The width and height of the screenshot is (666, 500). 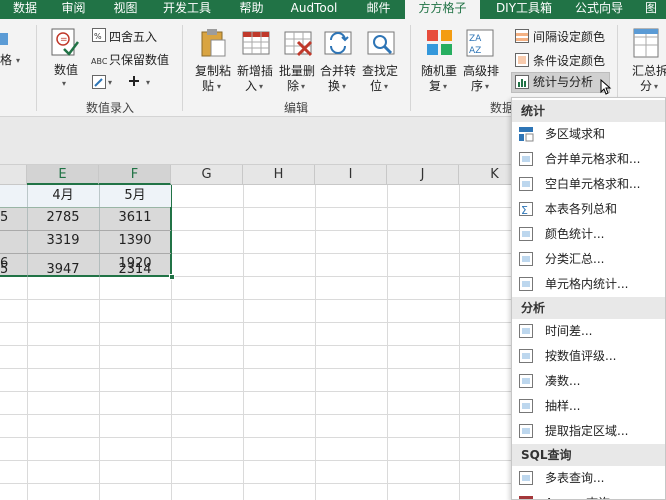 What do you see at coordinates (73, 9) in the screenshot?
I see `tab-review: 审阅` at bounding box center [73, 9].